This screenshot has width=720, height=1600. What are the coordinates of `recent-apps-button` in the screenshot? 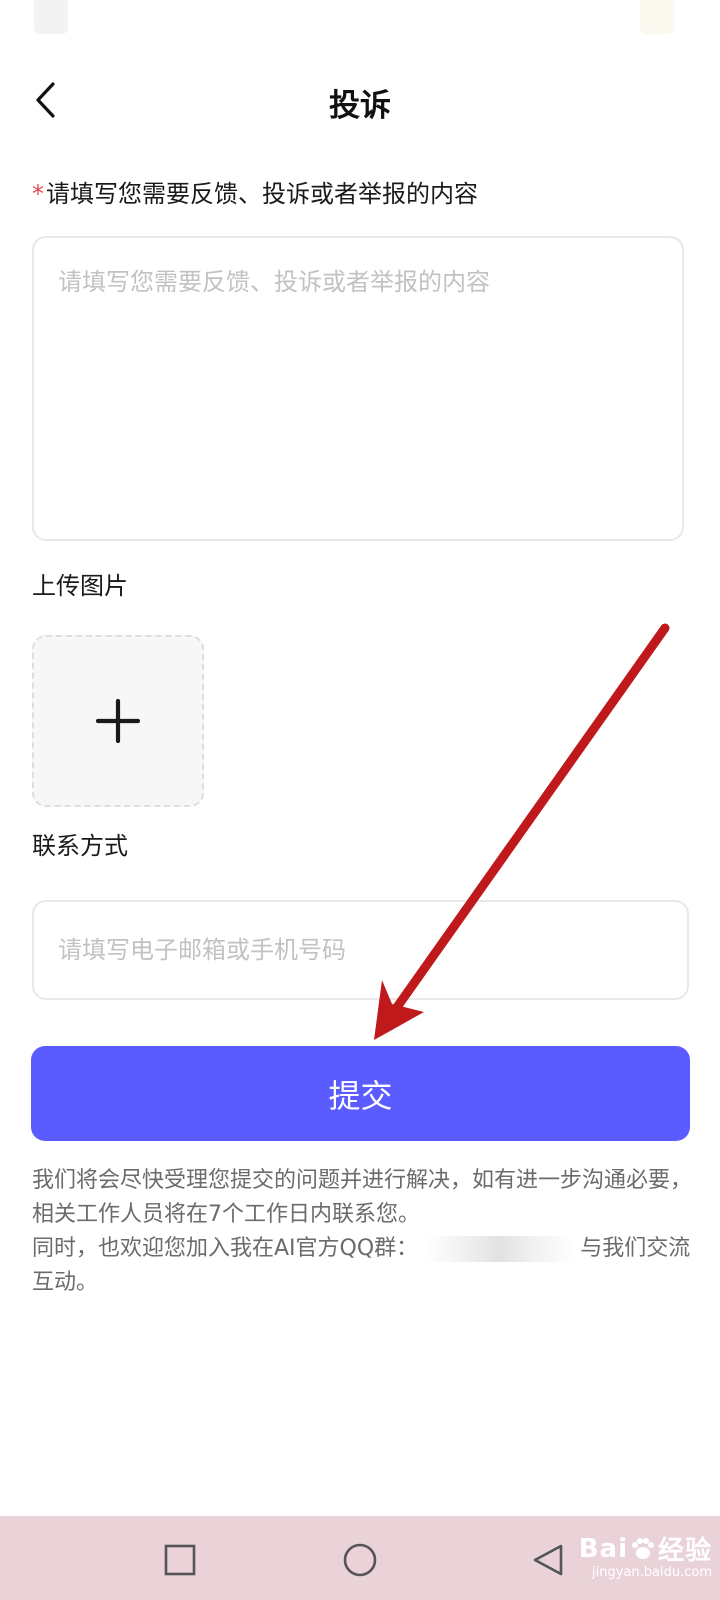 It's located at (180, 1560).